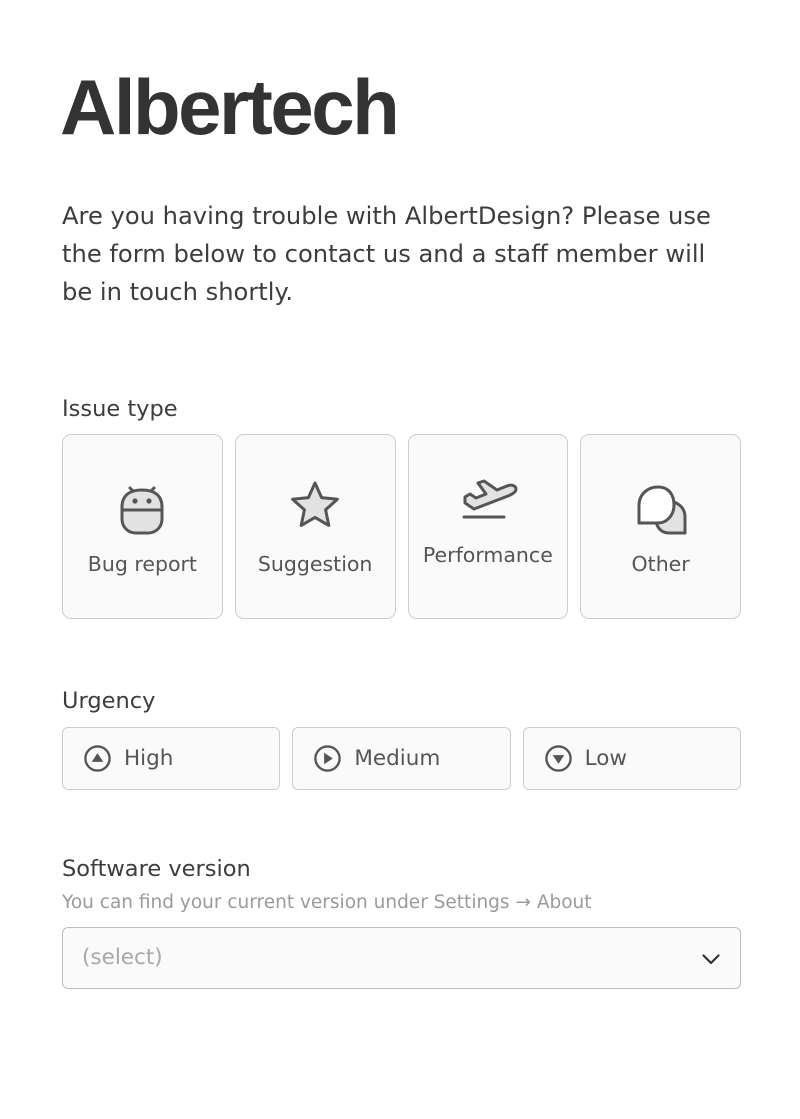 This screenshot has height=1119, width=800. I want to click on urgency-option-label: Medium, so click(397, 758).